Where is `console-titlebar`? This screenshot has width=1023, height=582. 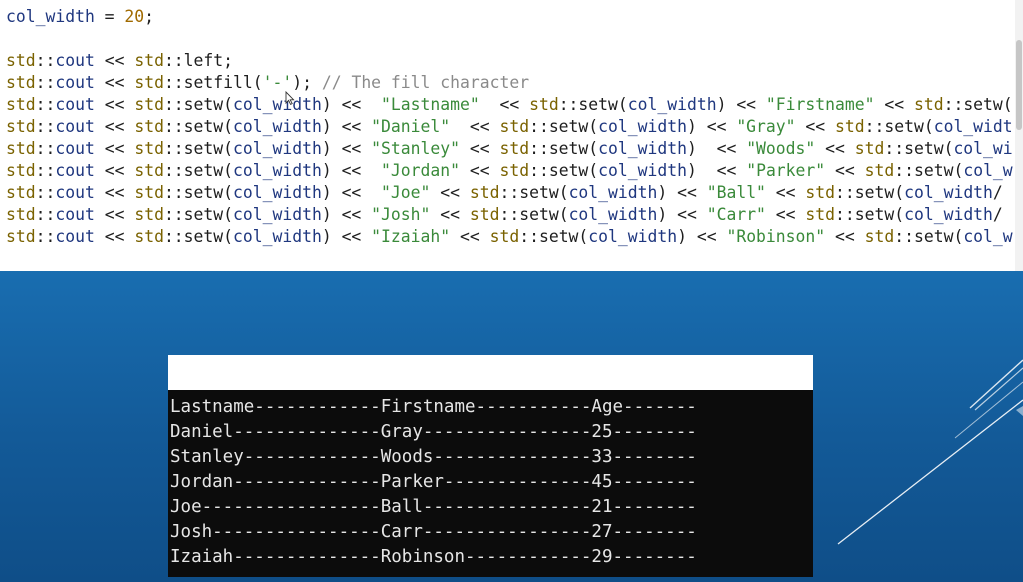
console-titlebar is located at coordinates (490, 372).